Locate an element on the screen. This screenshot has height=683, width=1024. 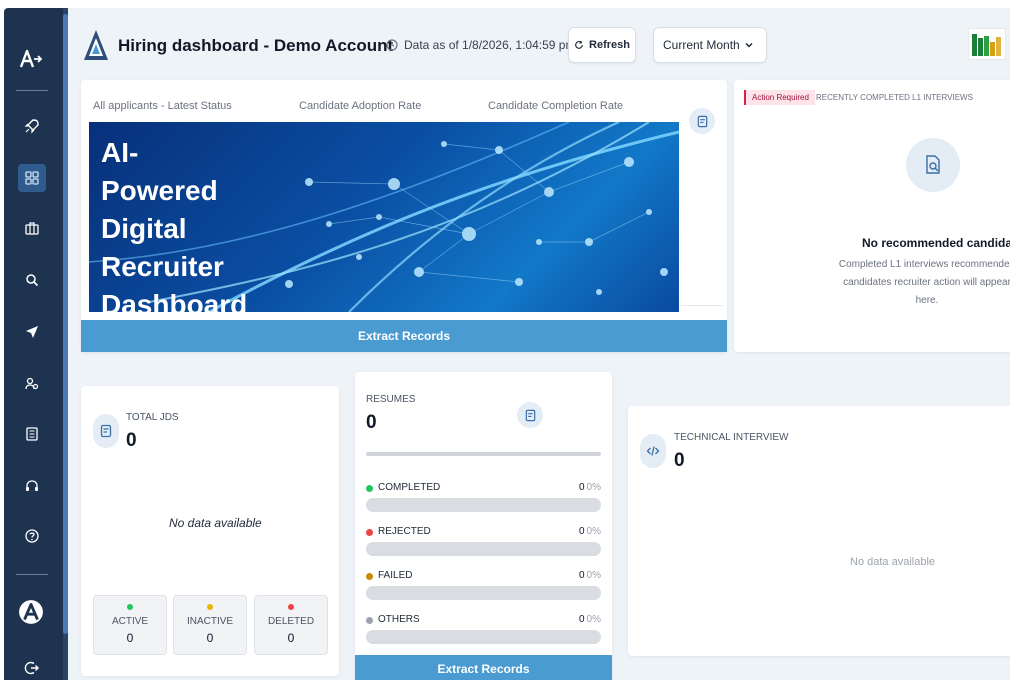
refresh-button: Refresh is located at coordinates (602, 45).